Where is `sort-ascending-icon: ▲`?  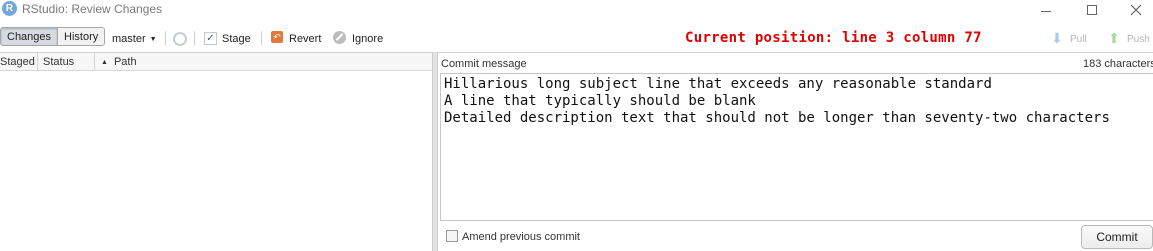 sort-ascending-icon: ▲ is located at coordinates (104, 62).